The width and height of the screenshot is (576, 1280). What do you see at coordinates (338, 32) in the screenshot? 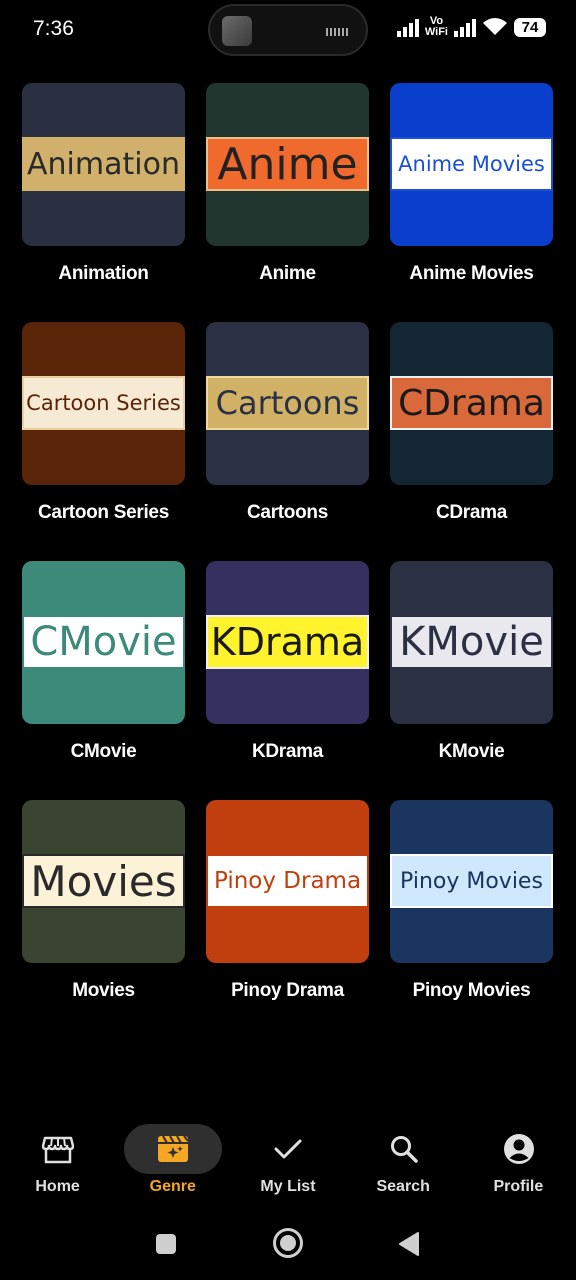
I see `audio-bars-icon` at bounding box center [338, 32].